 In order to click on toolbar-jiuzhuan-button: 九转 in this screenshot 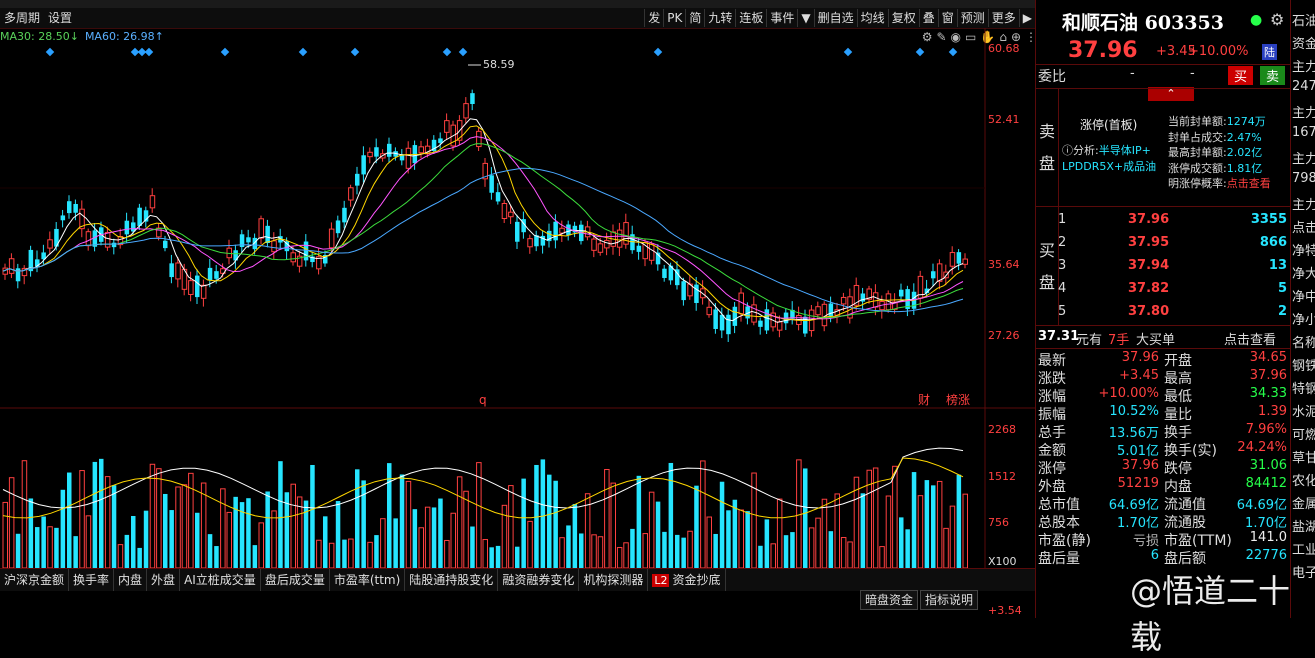, I will do `click(719, 18)`.